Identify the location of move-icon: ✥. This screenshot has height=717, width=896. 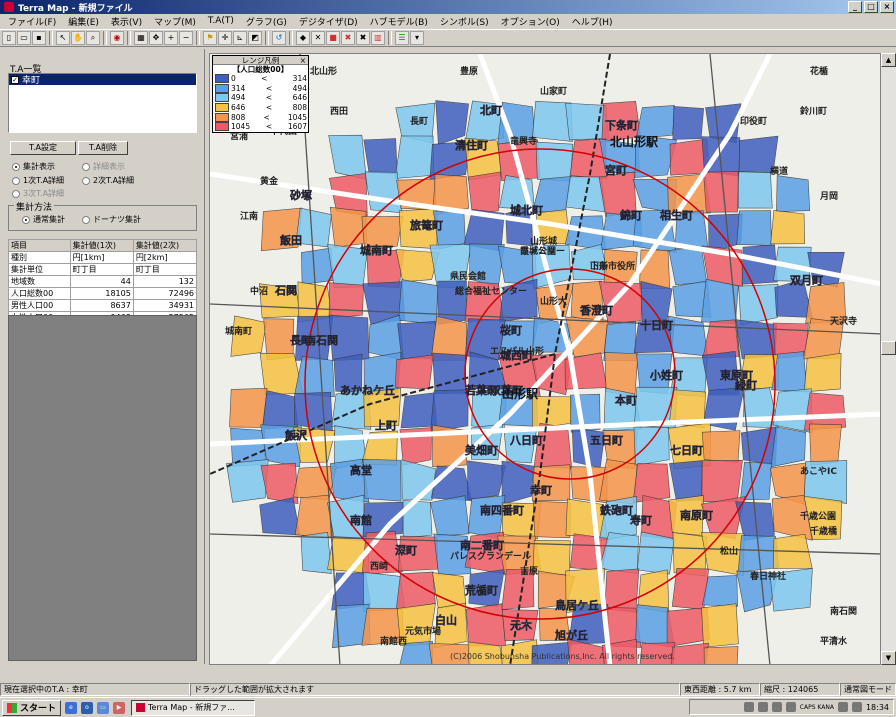
(156, 38).